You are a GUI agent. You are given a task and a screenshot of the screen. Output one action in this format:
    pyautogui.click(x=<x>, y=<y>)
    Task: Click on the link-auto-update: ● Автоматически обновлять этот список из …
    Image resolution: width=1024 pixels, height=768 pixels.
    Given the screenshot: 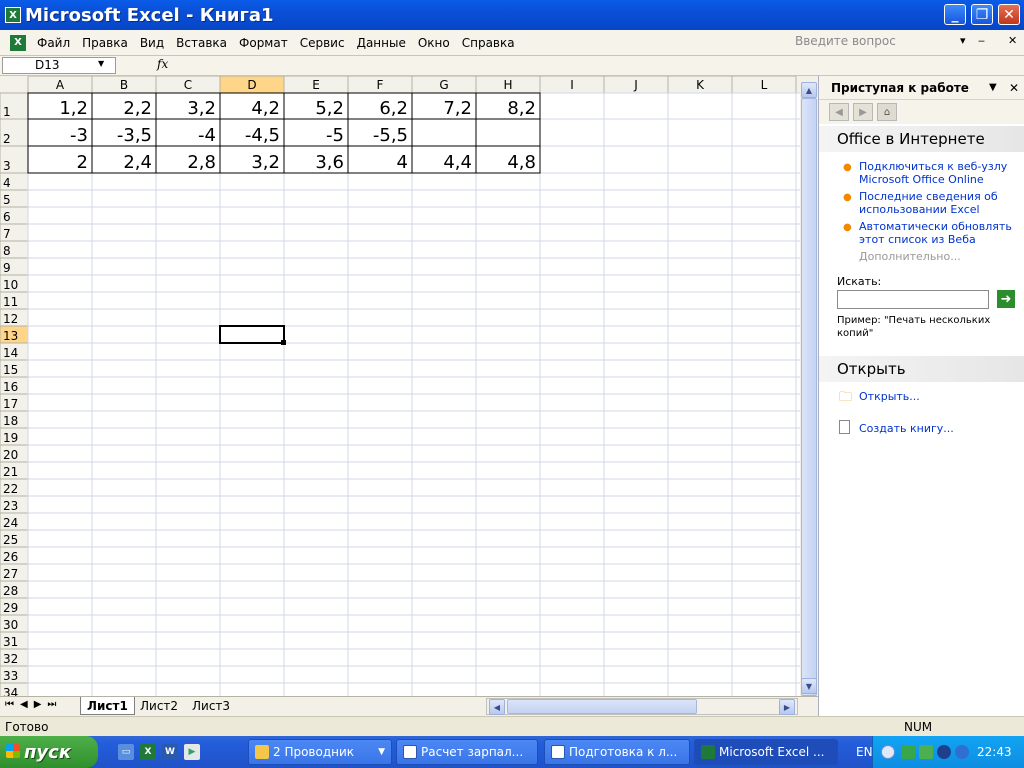 What is the action you would take?
    pyautogui.click(x=921, y=233)
    